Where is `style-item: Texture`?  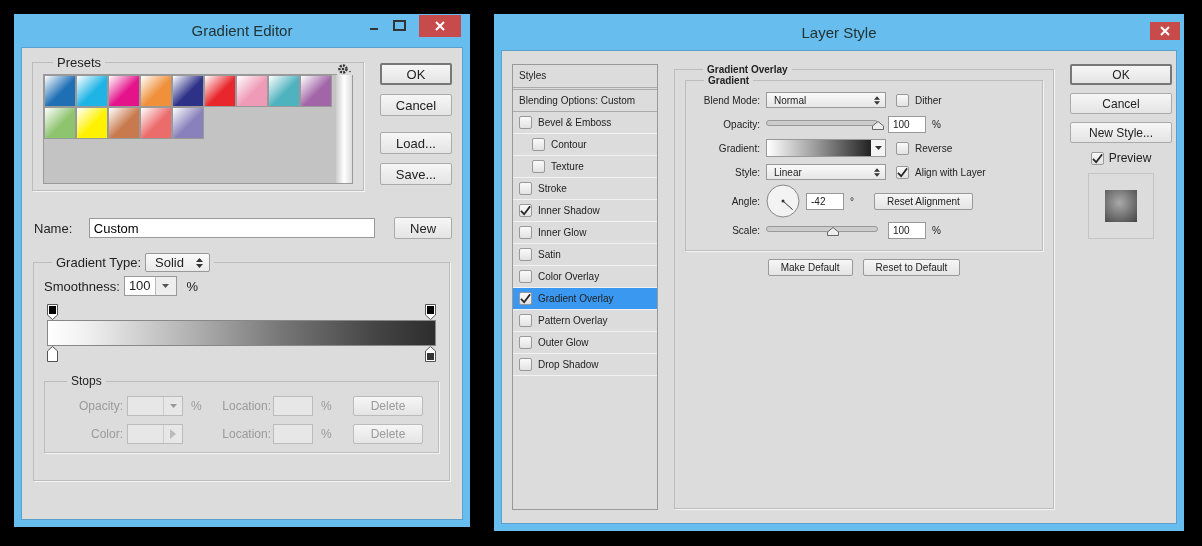 style-item: Texture is located at coordinates (585, 167).